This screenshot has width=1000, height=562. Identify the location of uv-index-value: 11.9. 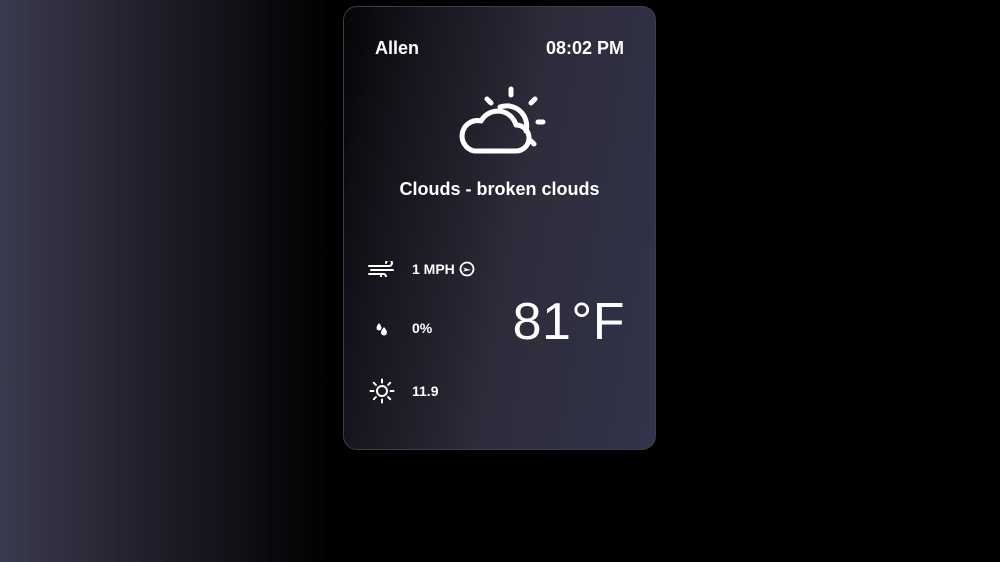
(425, 391).